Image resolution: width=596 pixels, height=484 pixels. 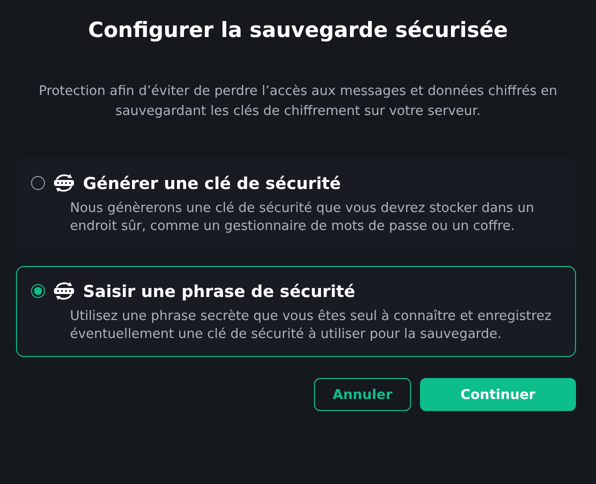 What do you see at coordinates (219, 291) in the screenshot?
I see `option-title: Saisir une phrase de sécurité` at bounding box center [219, 291].